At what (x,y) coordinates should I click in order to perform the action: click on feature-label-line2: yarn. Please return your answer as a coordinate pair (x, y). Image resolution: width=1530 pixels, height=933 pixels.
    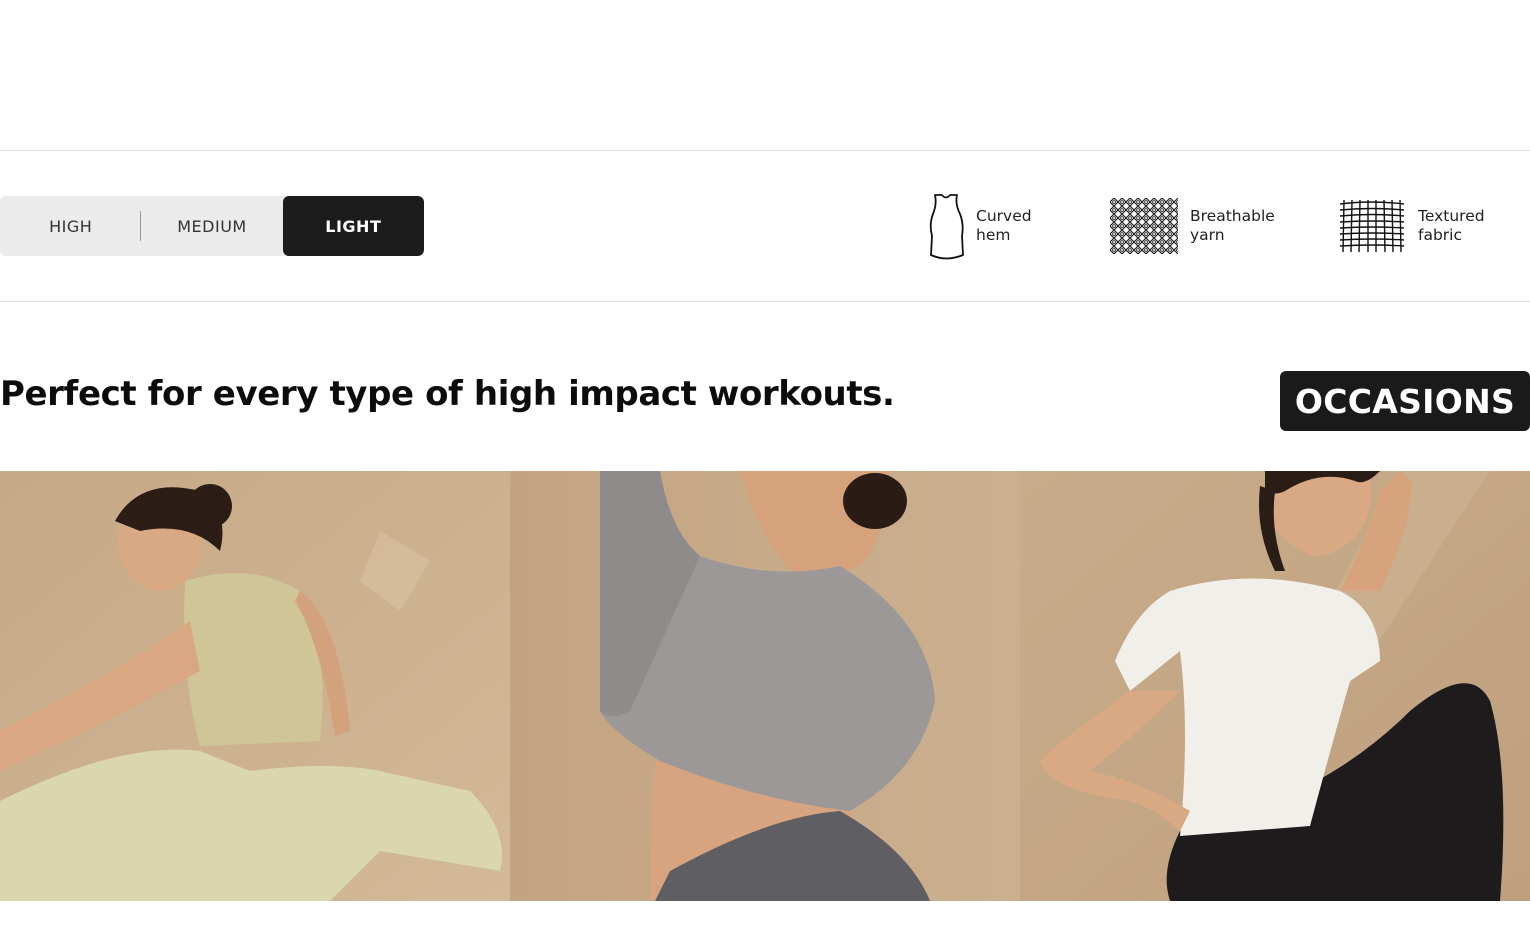
    Looking at the image, I should click on (1207, 235).